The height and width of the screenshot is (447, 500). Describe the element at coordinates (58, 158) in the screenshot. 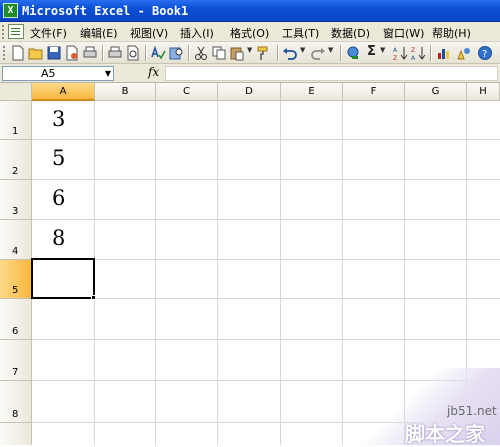

I see `cell-a2: 5` at that location.